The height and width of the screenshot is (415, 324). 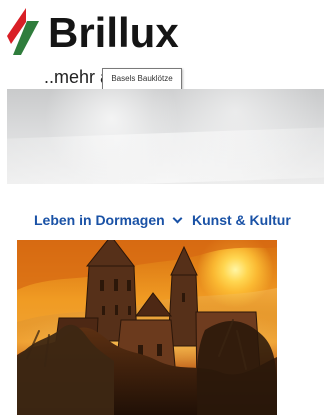 What do you see at coordinates (99, 220) in the screenshot?
I see `nav-item-label: Leben in Dormagen` at bounding box center [99, 220].